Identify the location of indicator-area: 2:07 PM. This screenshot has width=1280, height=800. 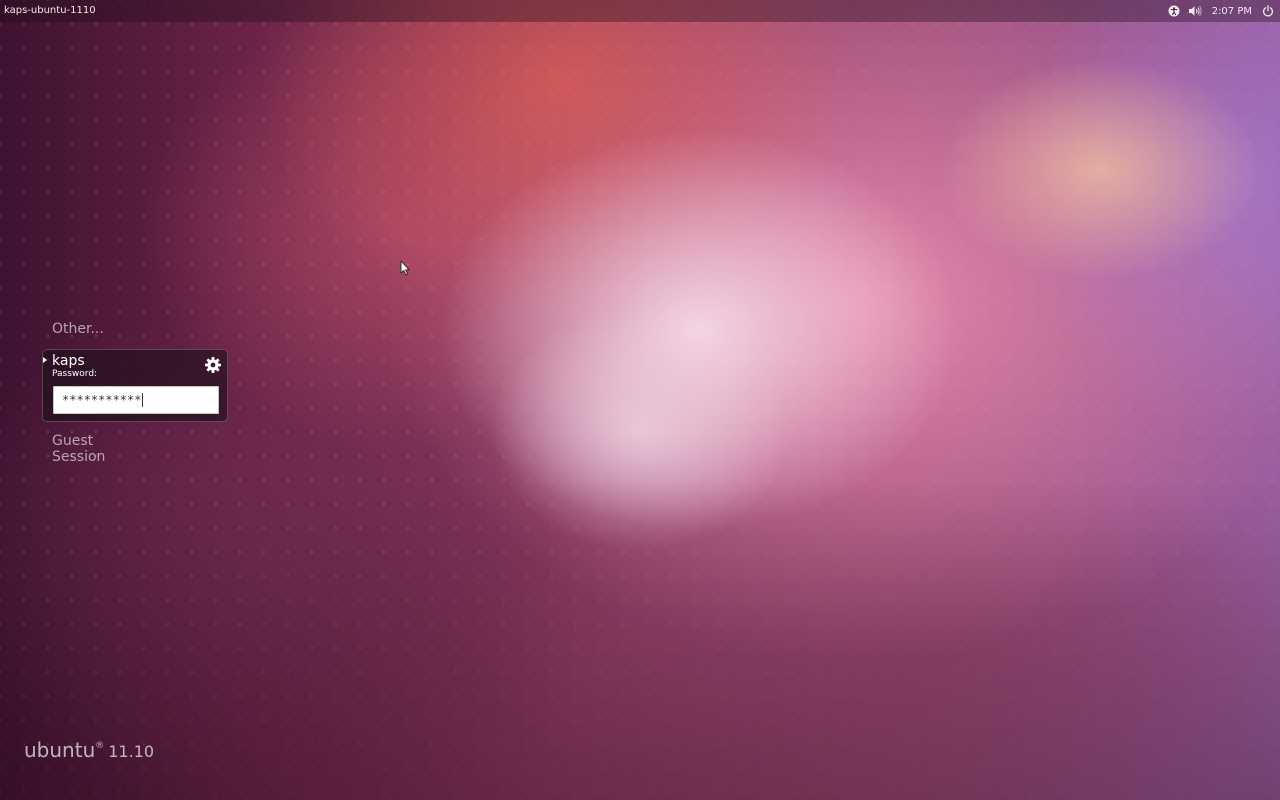
(1221, 11).